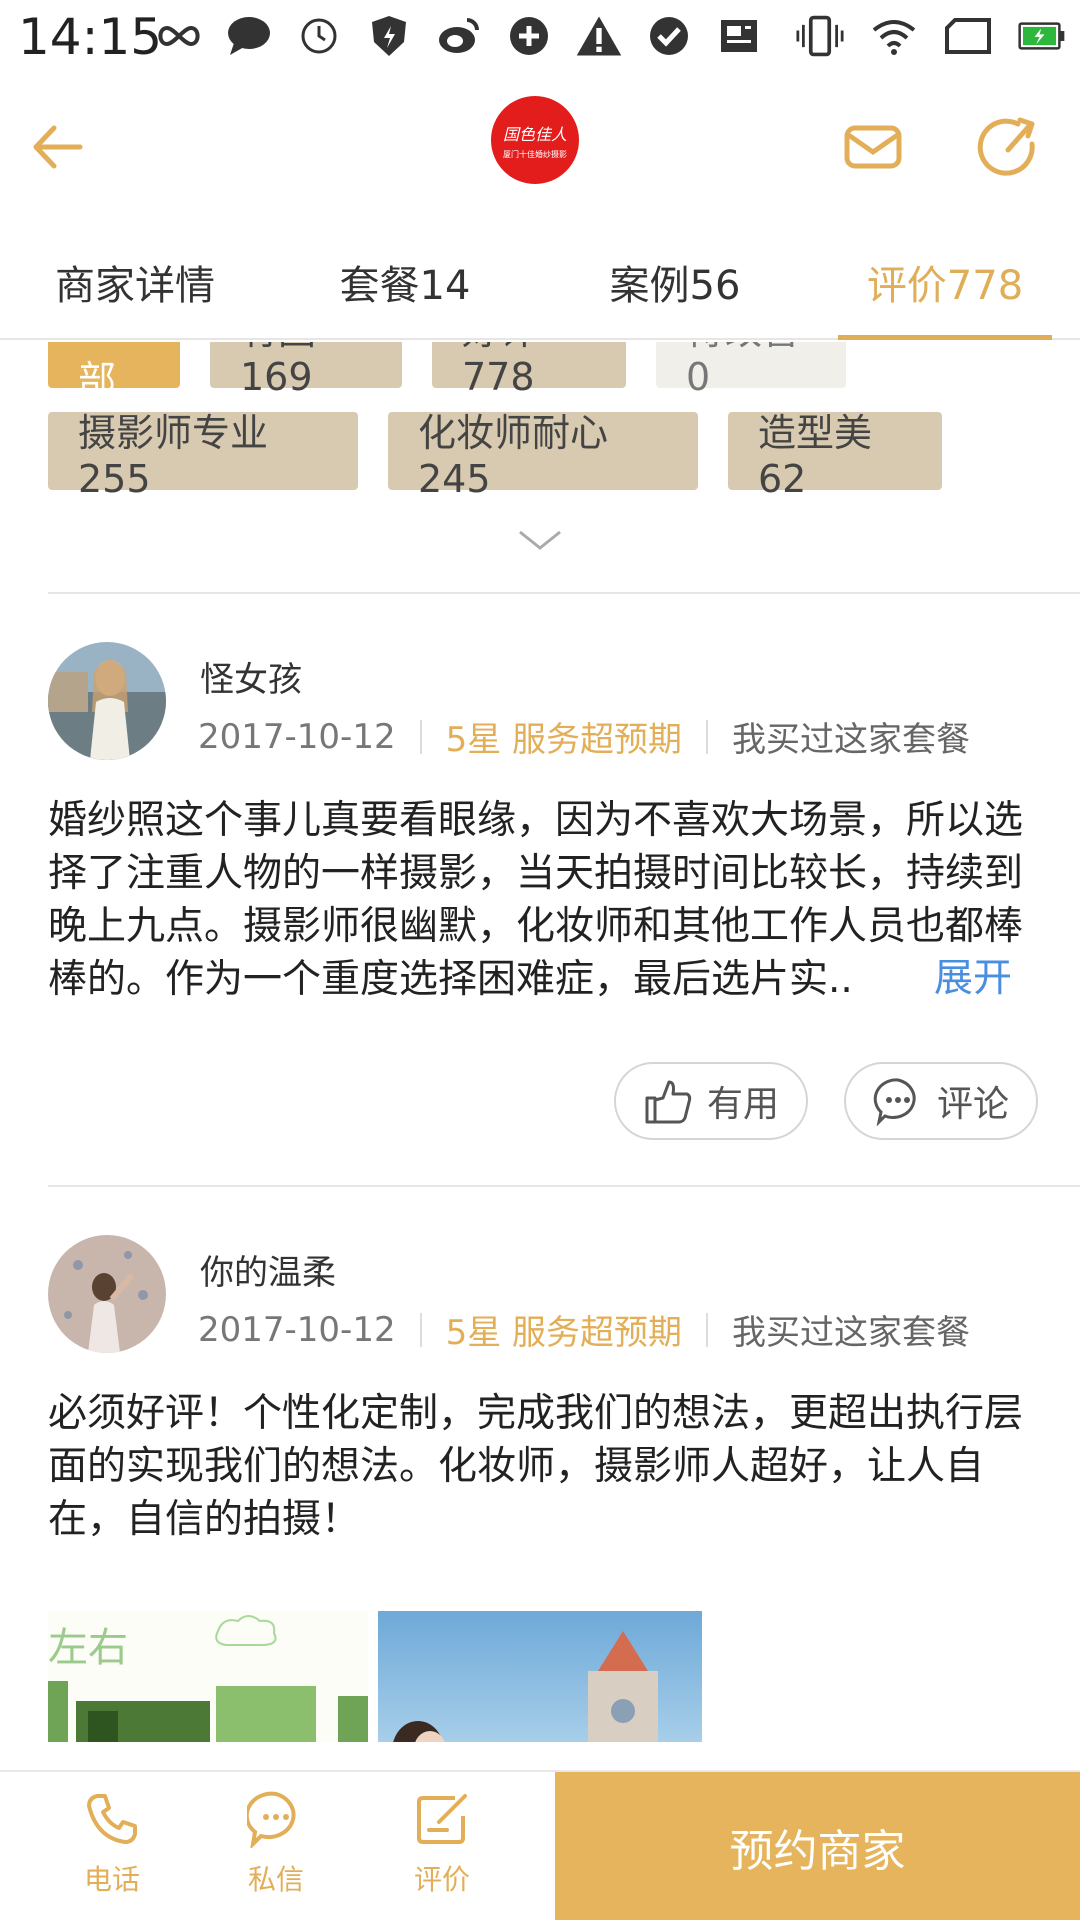  I want to click on share-icon, so click(1006, 146).